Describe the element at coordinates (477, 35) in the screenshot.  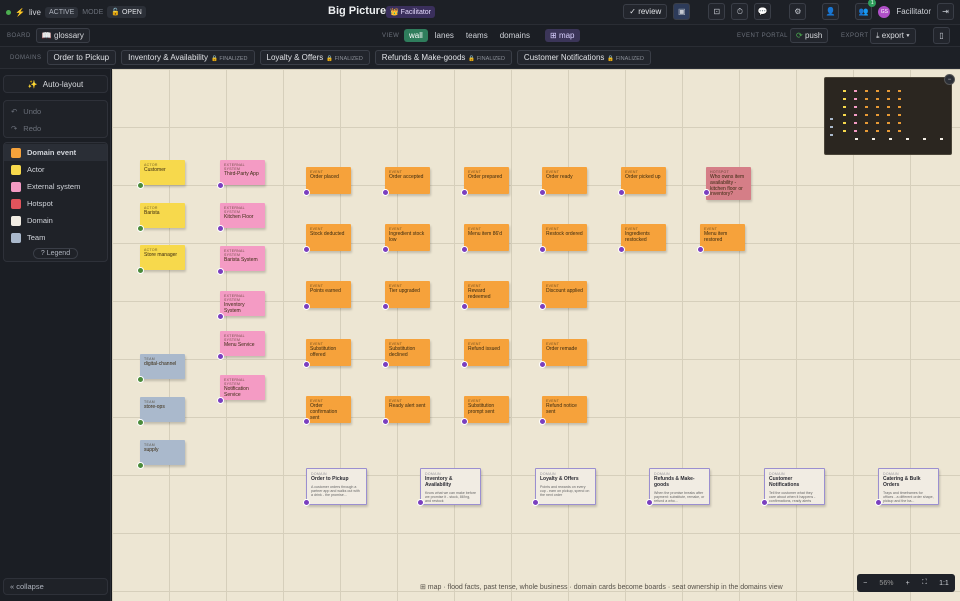
I see `view-teams-tab: teams` at that location.